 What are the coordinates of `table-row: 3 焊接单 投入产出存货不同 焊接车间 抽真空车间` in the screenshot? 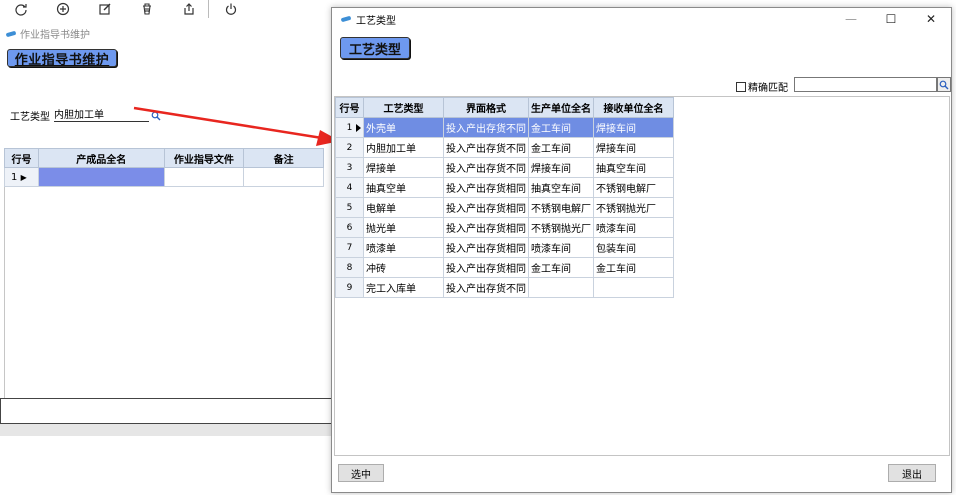 It's located at (504, 167).